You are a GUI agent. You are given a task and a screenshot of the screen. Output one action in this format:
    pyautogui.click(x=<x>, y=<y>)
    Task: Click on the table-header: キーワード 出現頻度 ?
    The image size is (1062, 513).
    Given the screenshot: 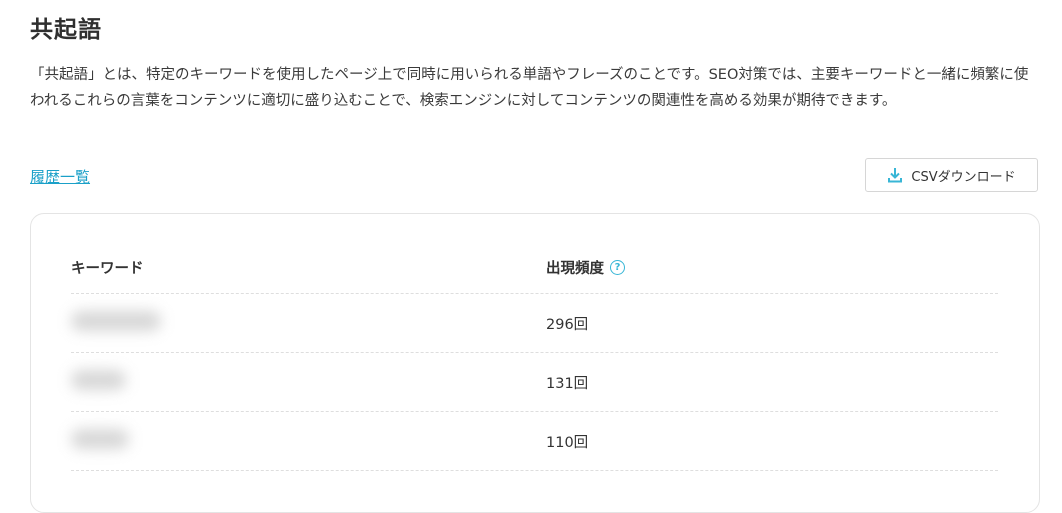 What is the action you would take?
    pyautogui.click(x=534, y=268)
    